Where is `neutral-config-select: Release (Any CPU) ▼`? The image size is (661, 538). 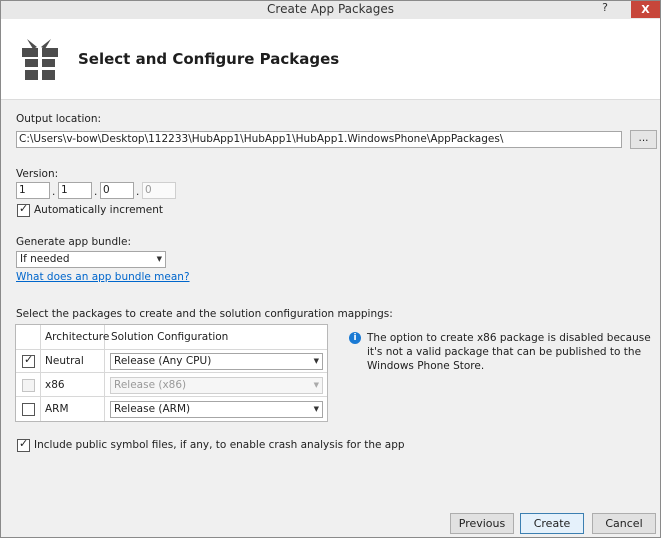 neutral-config-select: Release (Any CPU) ▼ is located at coordinates (216, 361).